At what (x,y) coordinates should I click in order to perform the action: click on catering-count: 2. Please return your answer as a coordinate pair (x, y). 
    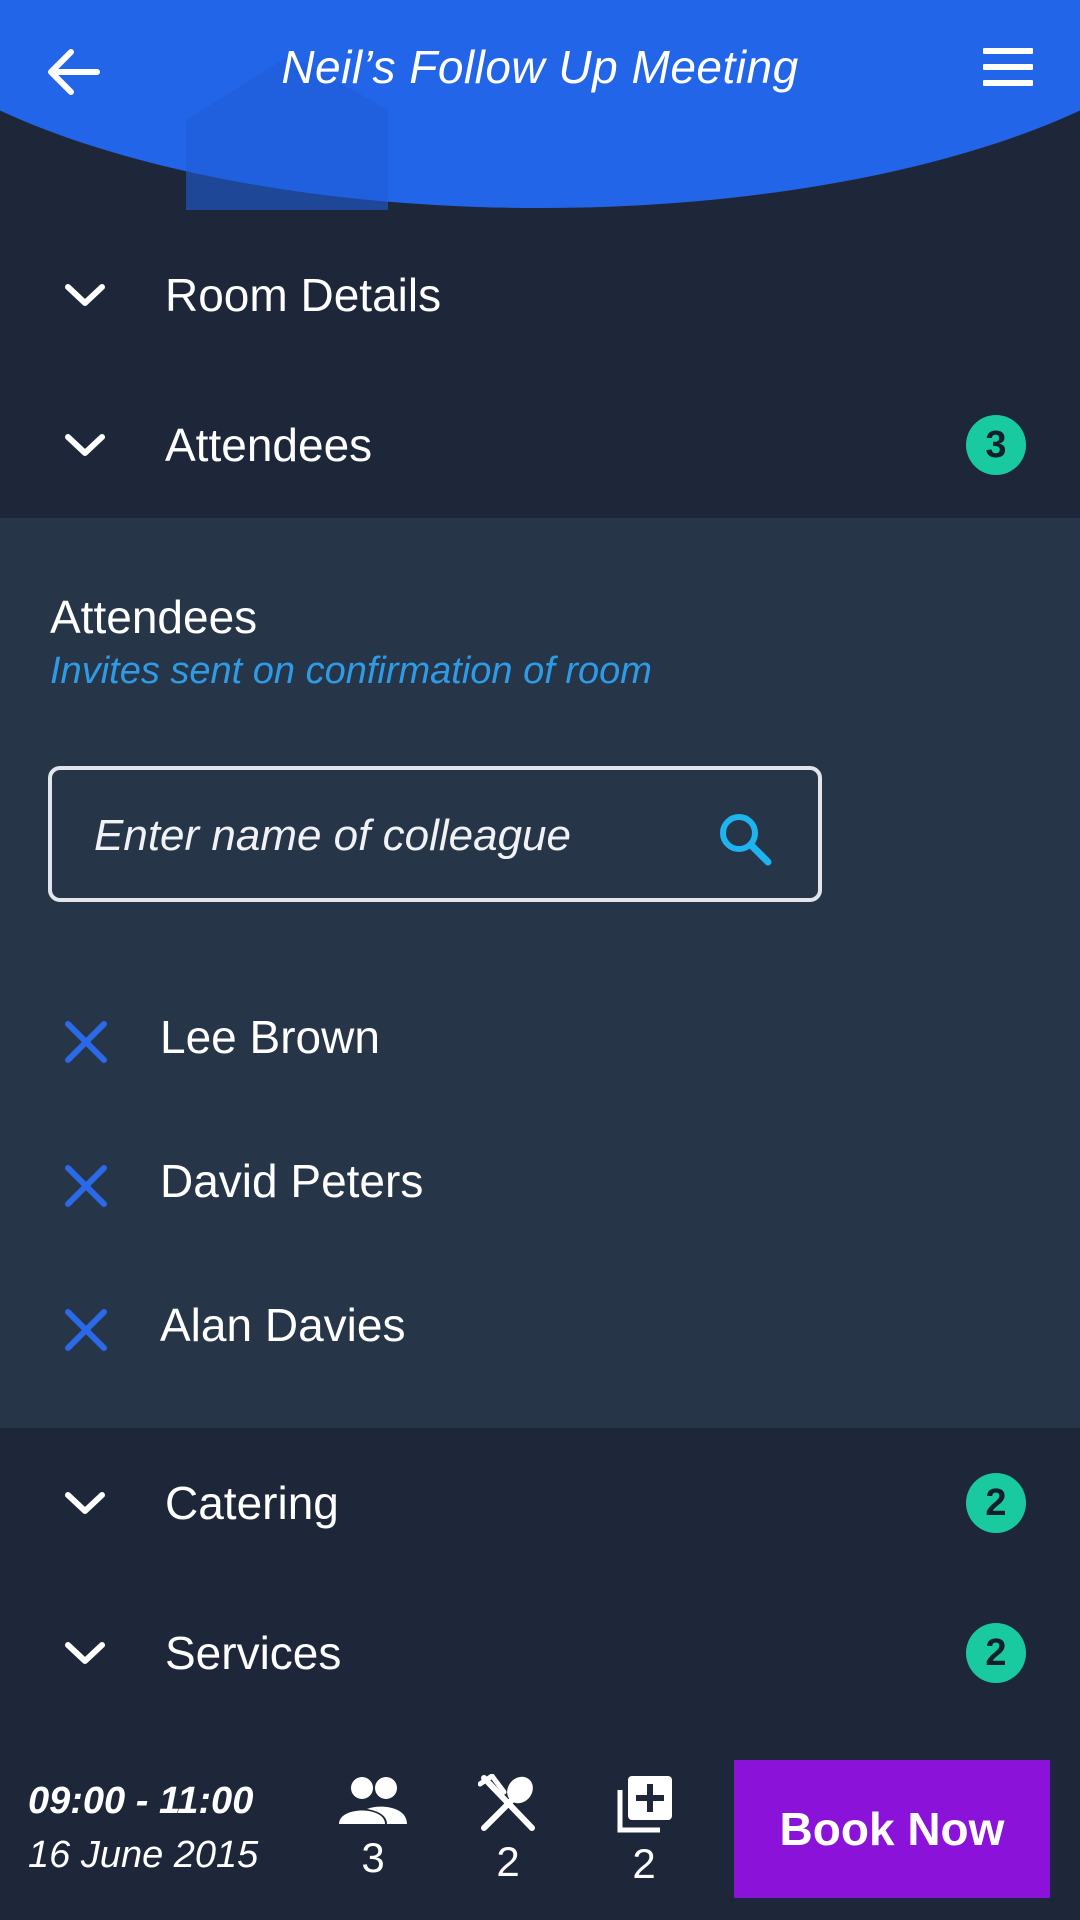
    Looking at the image, I should click on (508, 1861).